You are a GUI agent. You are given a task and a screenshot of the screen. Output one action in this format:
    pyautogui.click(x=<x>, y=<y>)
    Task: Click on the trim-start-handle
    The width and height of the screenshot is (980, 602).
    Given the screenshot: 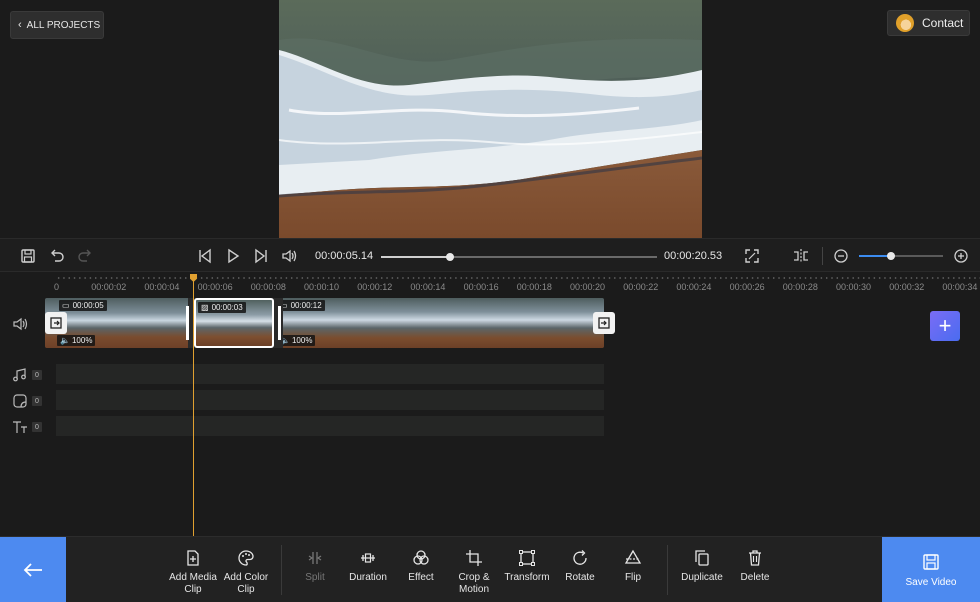 What is the action you would take?
    pyautogui.click(x=56, y=323)
    